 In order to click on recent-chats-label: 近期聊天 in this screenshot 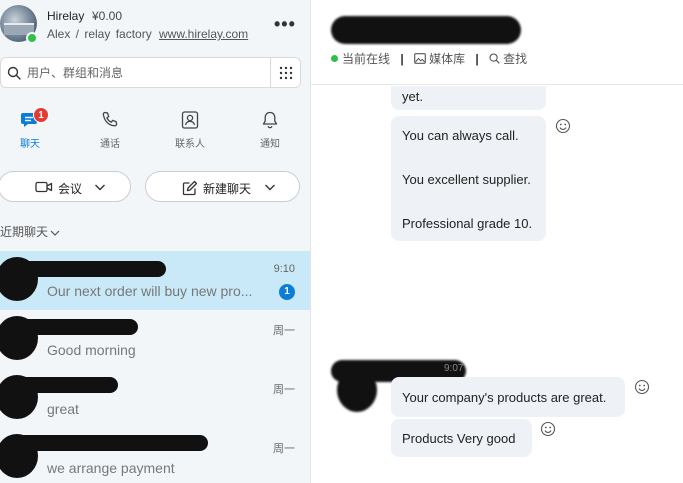, I will do `click(24, 232)`.